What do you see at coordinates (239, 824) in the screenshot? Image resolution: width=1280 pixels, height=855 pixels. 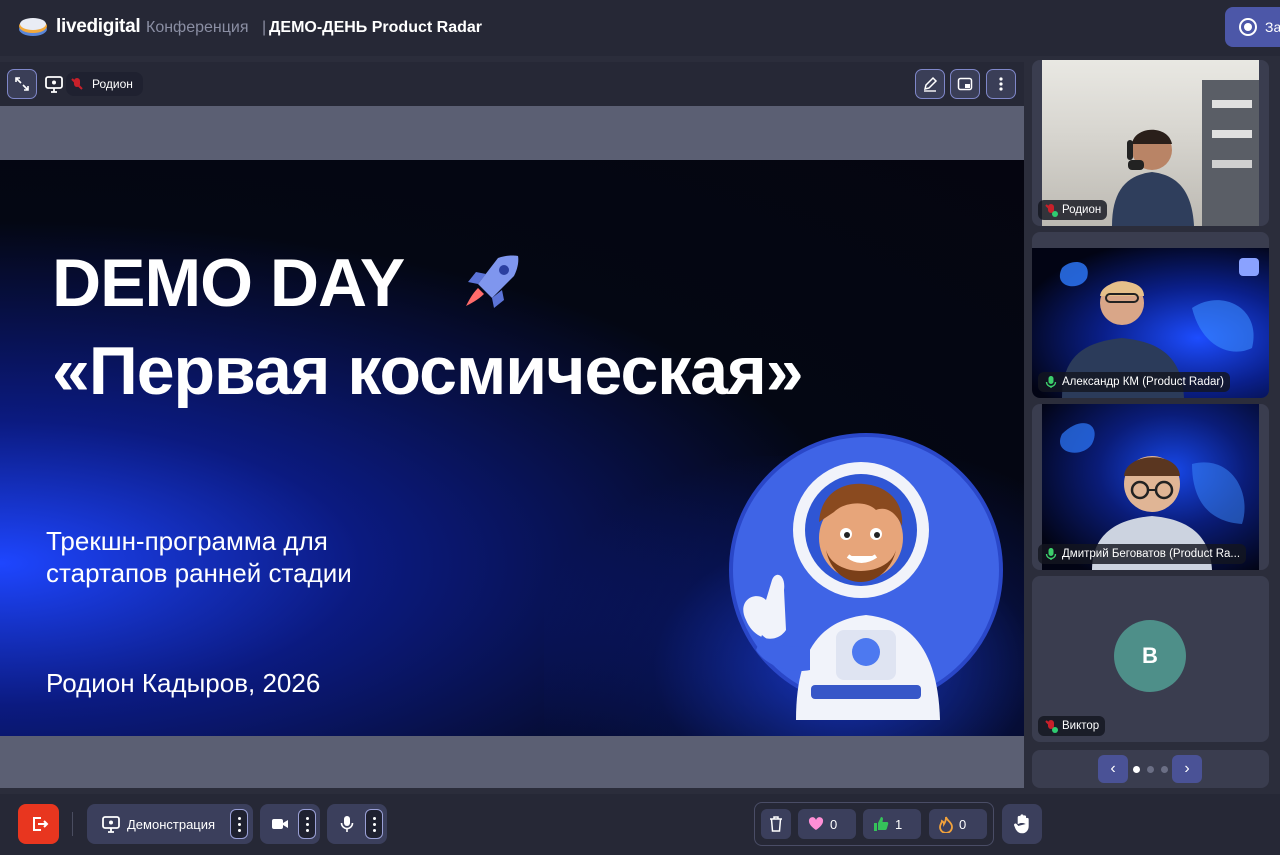 I see `screen-share-options-button` at bounding box center [239, 824].